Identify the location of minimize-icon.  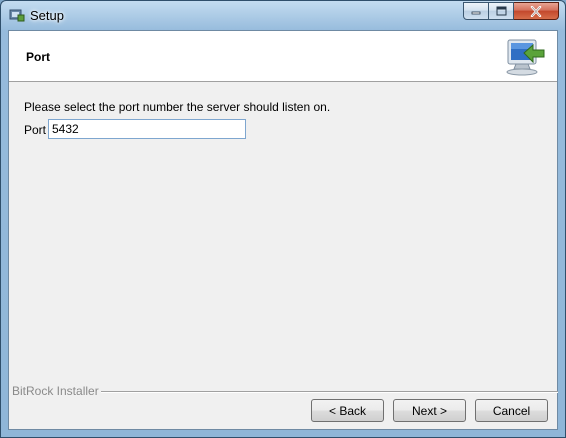
(476, 13).